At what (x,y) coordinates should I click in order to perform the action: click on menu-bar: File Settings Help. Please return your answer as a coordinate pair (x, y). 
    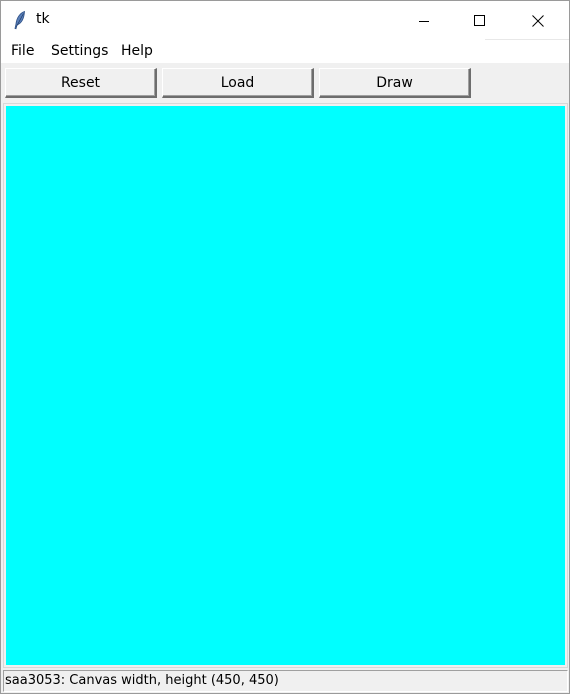
    Looking at the image, I should click on (285, 51).